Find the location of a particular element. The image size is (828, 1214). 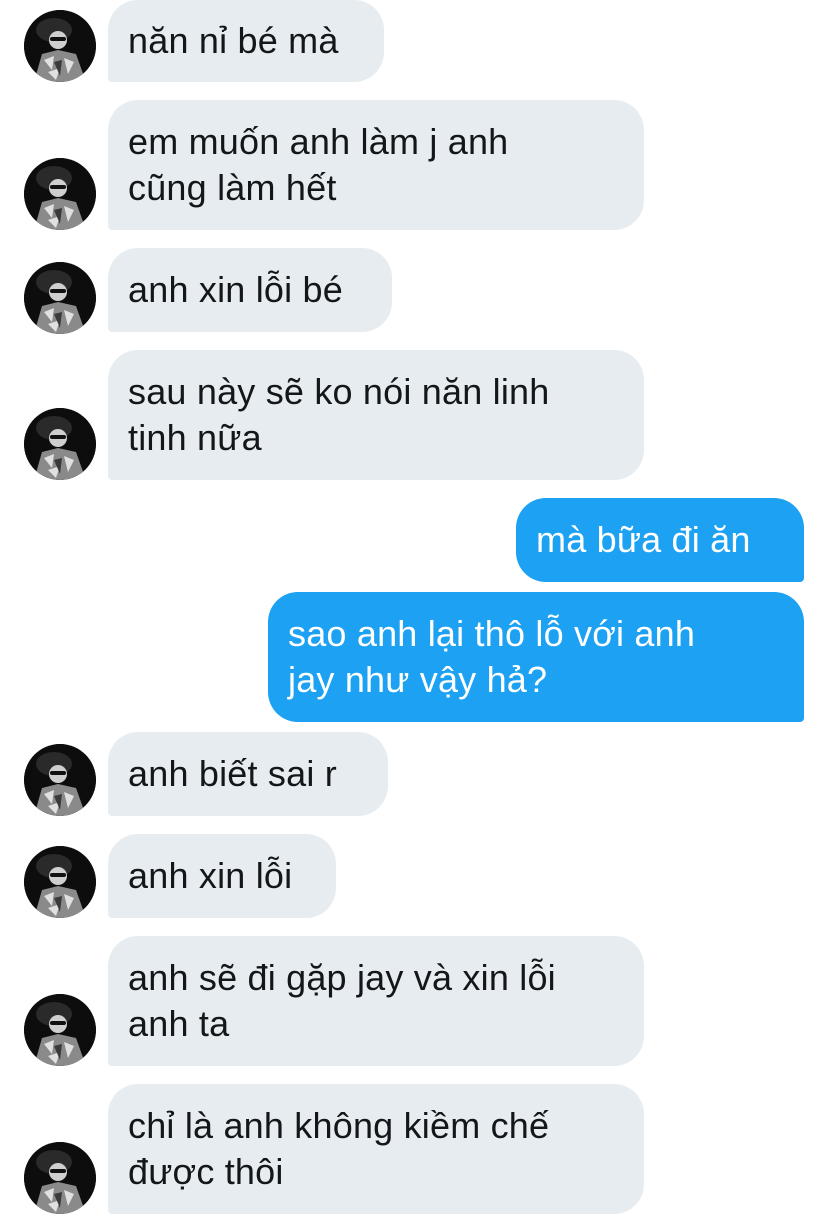

message-bubble: mà bữa đi ăn is located at coordinates (660, 540).